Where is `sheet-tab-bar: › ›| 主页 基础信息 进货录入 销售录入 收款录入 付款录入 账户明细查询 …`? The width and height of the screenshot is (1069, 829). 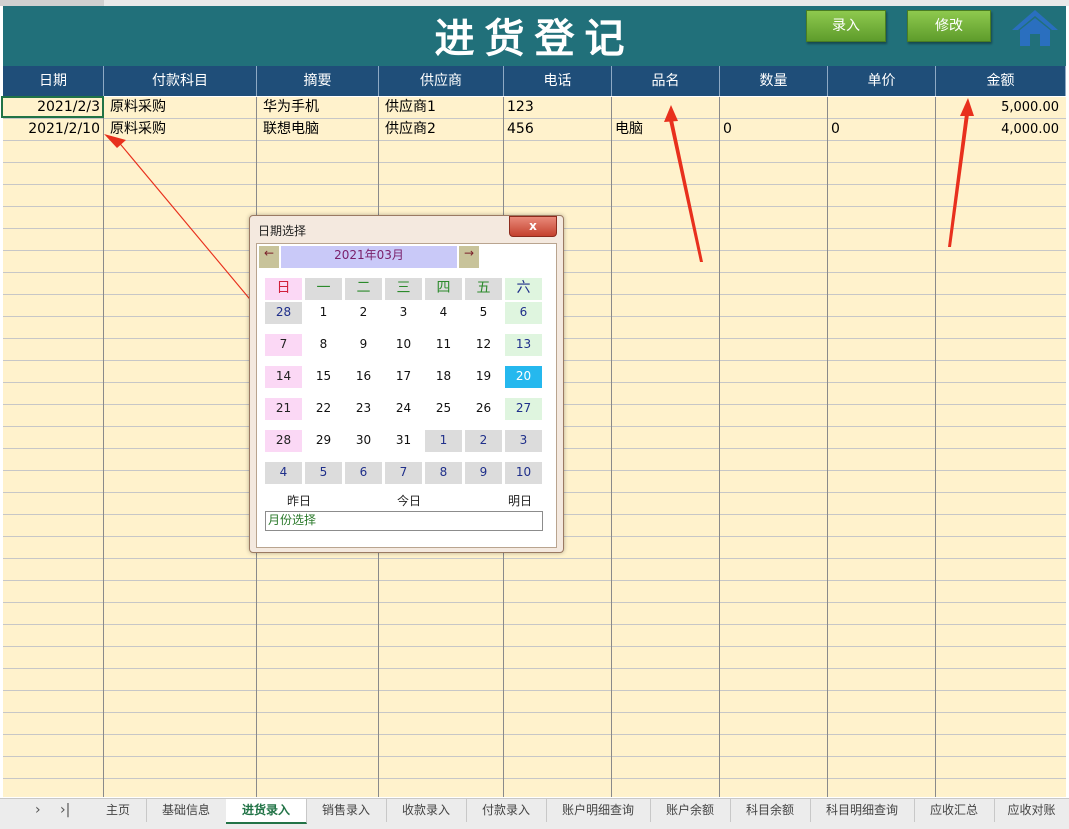 sheet-tab-bar: › ›| 主页 基础信息 进货录入 销售录入 收款录入 付款录入 账户明细查询 … is located at coordinates (534, 813).